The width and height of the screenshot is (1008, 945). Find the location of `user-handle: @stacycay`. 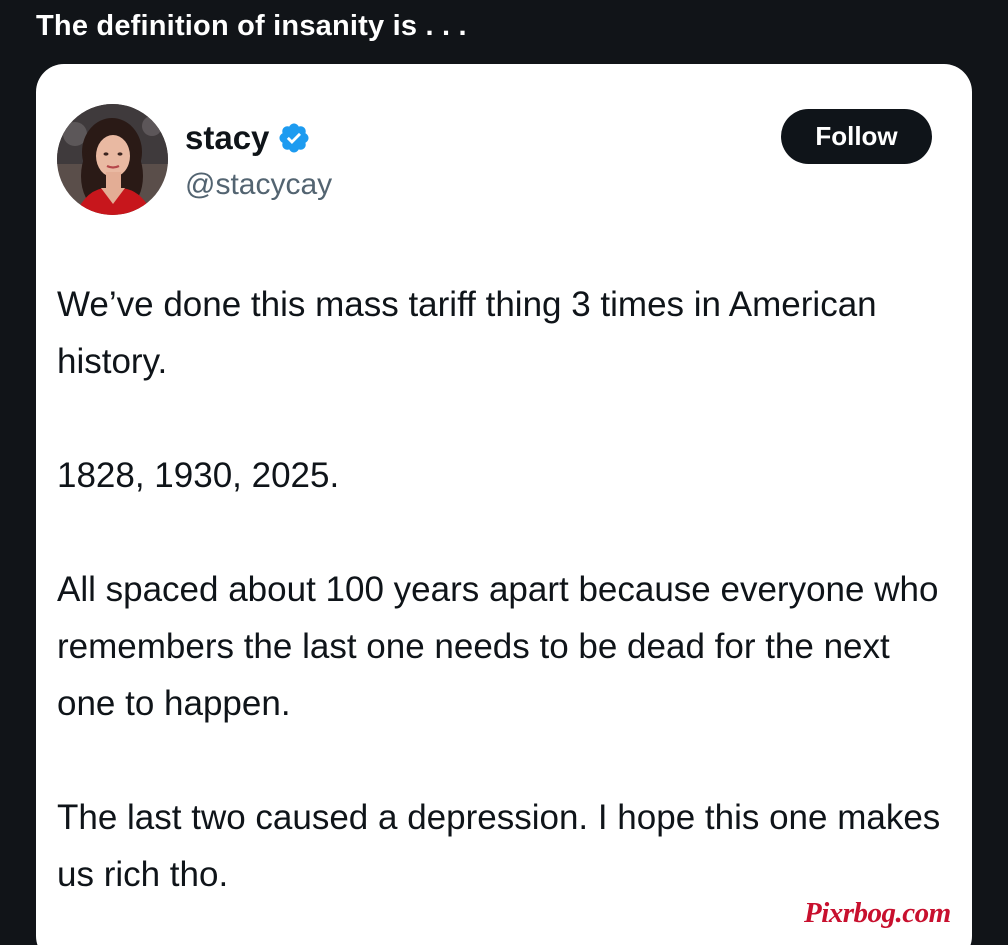

user-handle: @stacycay is located at coordinates (258, 185).